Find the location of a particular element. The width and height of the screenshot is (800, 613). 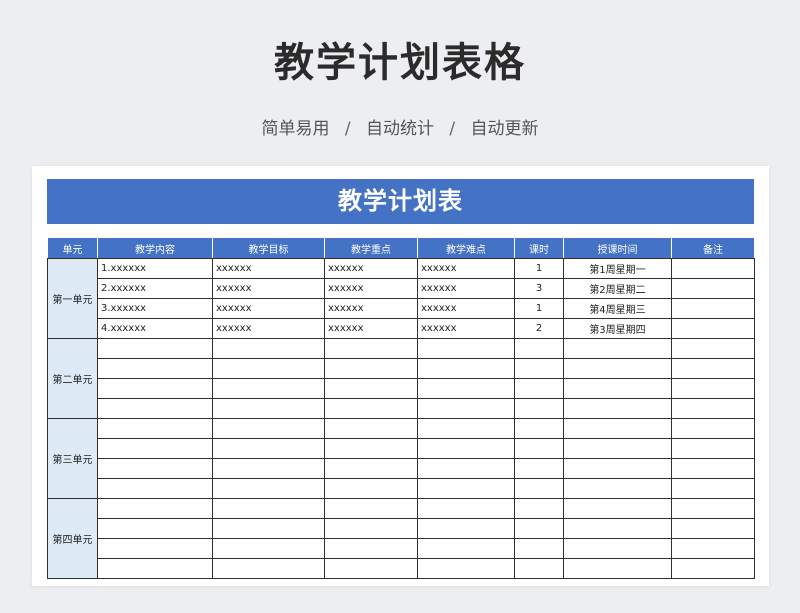

cell-content: 2.xxxxxx is located at coordinates (155, 288).